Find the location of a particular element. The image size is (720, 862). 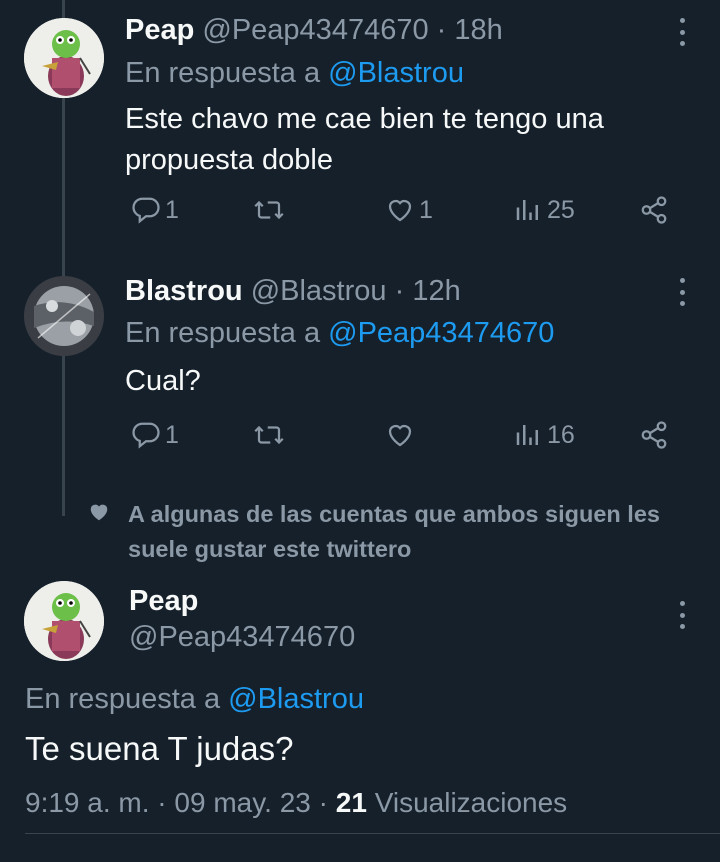

action-bar: 1 1 25 is located at coordinates (360, 215).